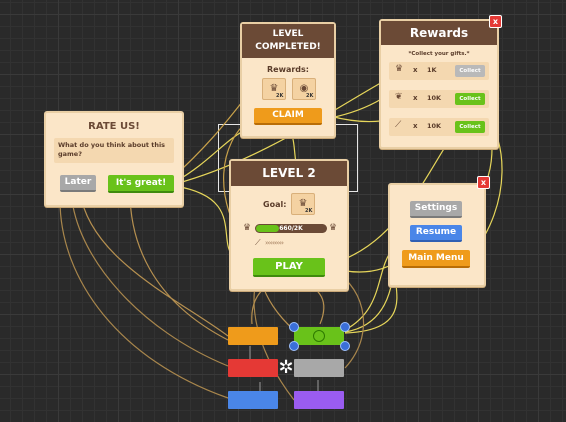  What do you see at coordinates (288, 116) in the screenshot?
I see `claim-button: CLAIM` at bounding box center [288, 116].